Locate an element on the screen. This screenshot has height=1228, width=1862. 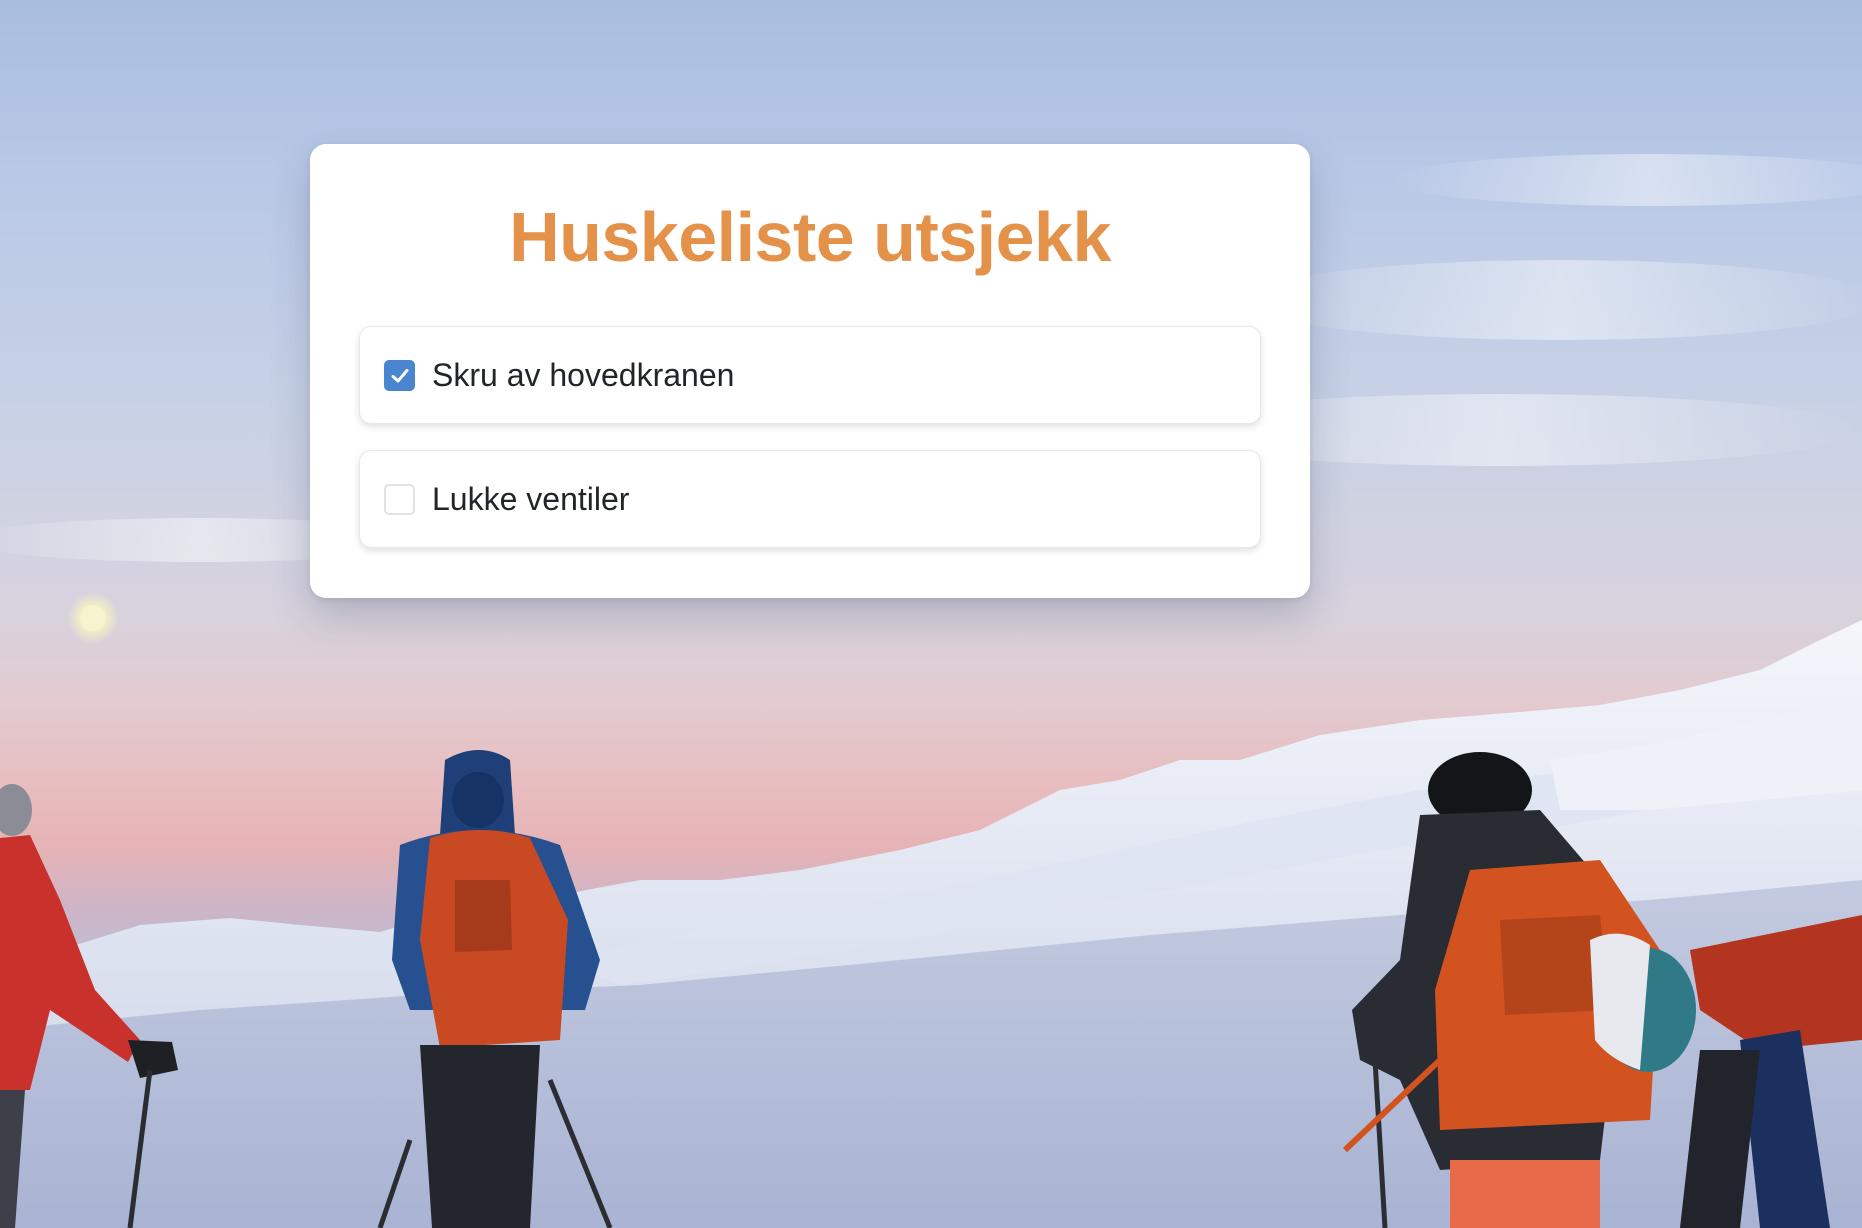
checklist-item-label: Lukke ventiler is located at coordinates (531, 499).